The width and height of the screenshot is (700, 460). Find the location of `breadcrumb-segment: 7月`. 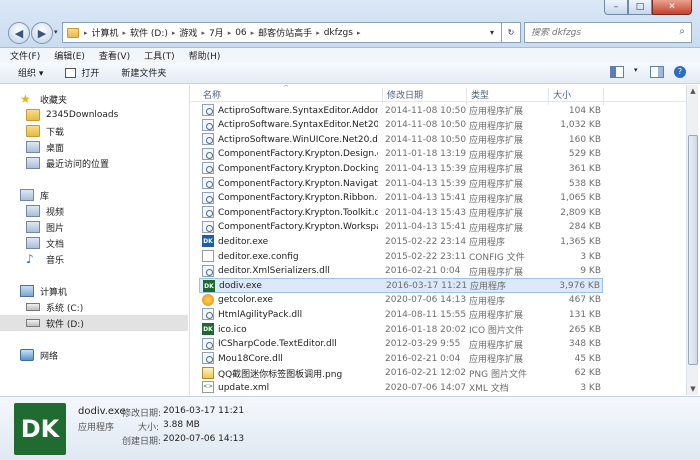

breadcrumb-segment: 7月 is located at coordinates (216, 32).